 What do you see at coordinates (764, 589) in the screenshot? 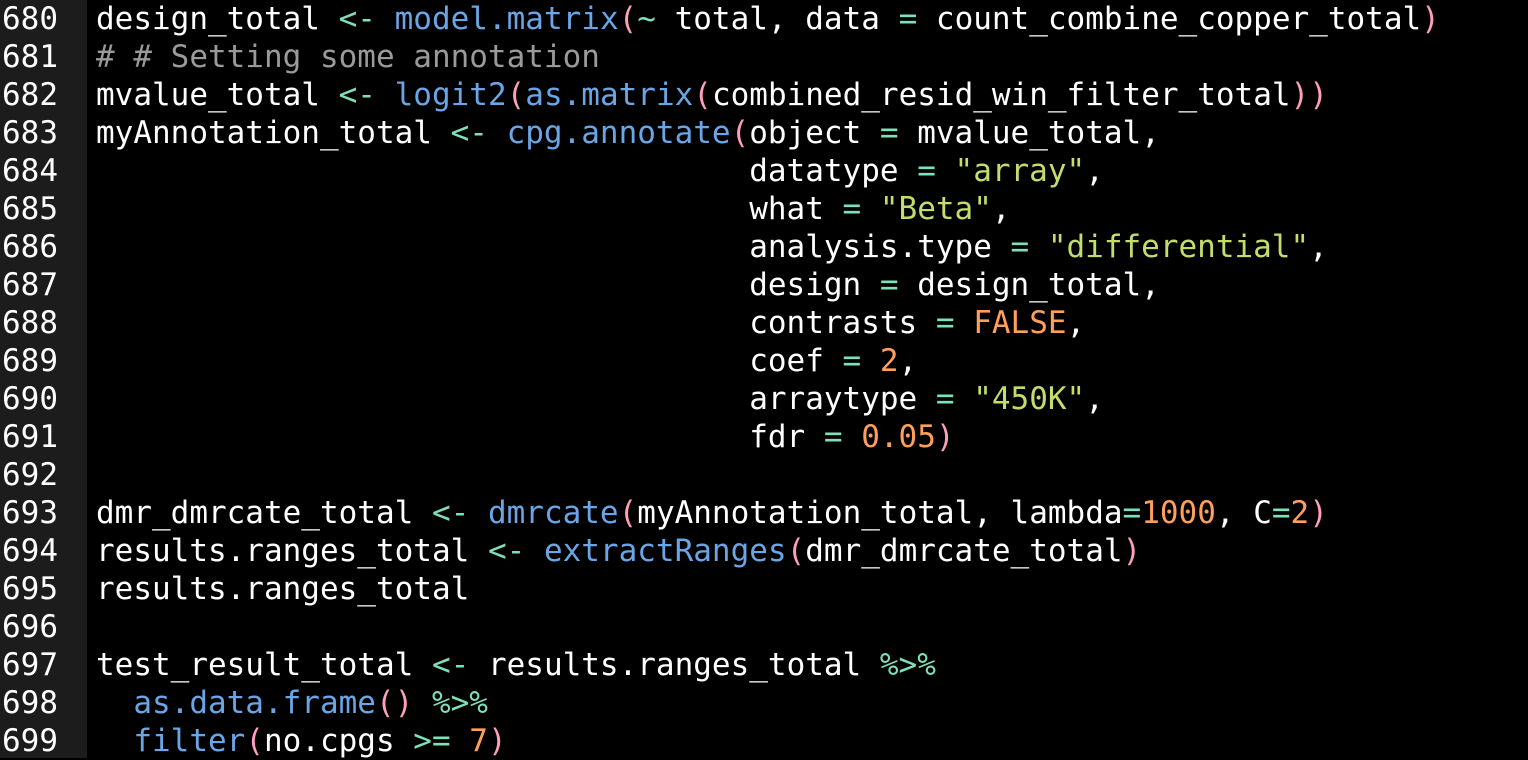
I see `code-line: 695 results.ranges_total` at bounding box center [764, 589].